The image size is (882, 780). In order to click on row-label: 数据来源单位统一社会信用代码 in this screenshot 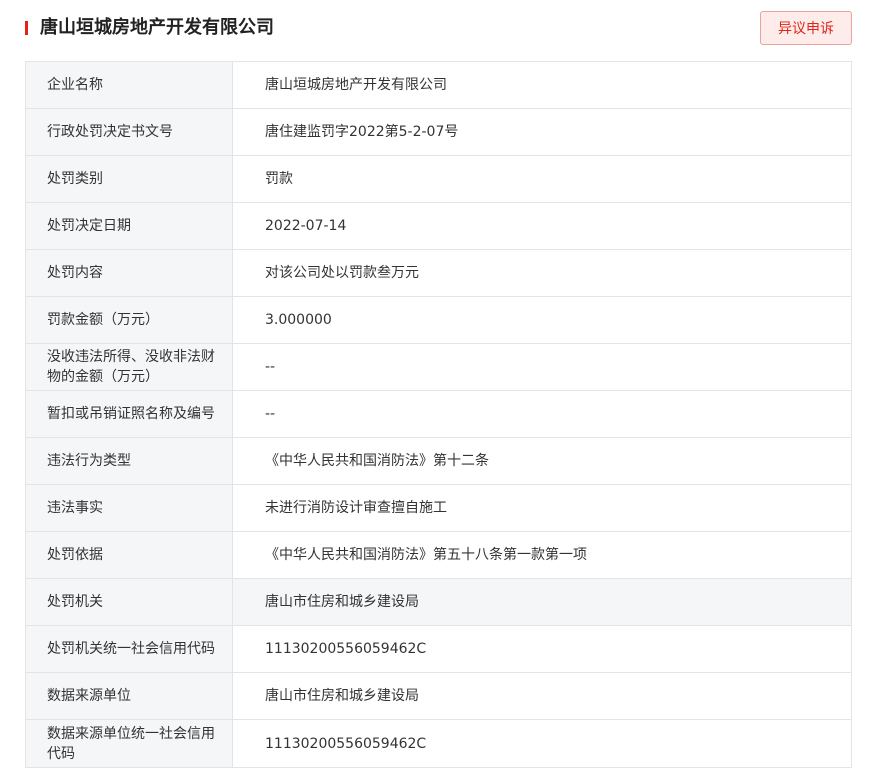, I will do `click(129, 743)`.